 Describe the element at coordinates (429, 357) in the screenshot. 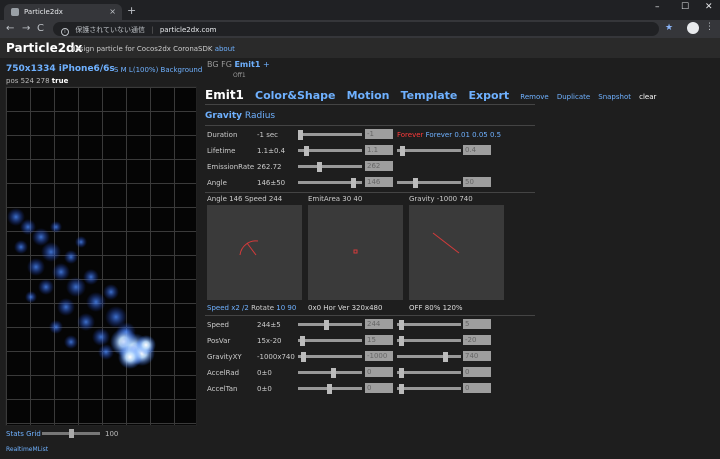

I see `gravity-y-slider` at that location.